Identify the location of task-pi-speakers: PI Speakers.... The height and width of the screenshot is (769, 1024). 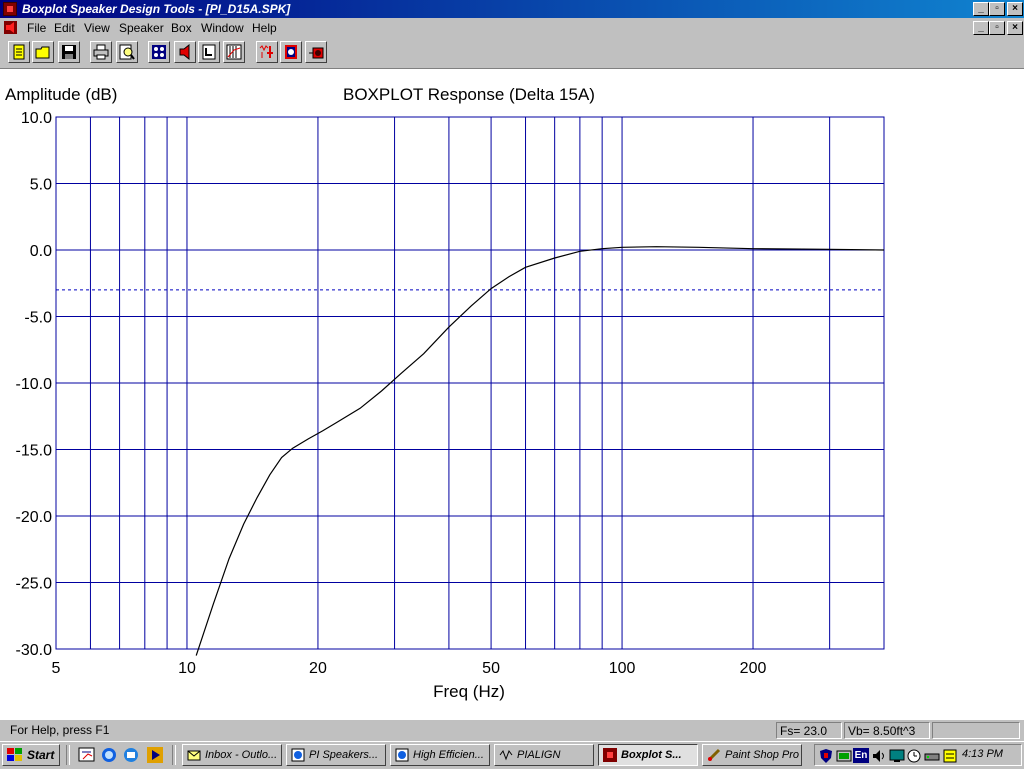
(336, 755).